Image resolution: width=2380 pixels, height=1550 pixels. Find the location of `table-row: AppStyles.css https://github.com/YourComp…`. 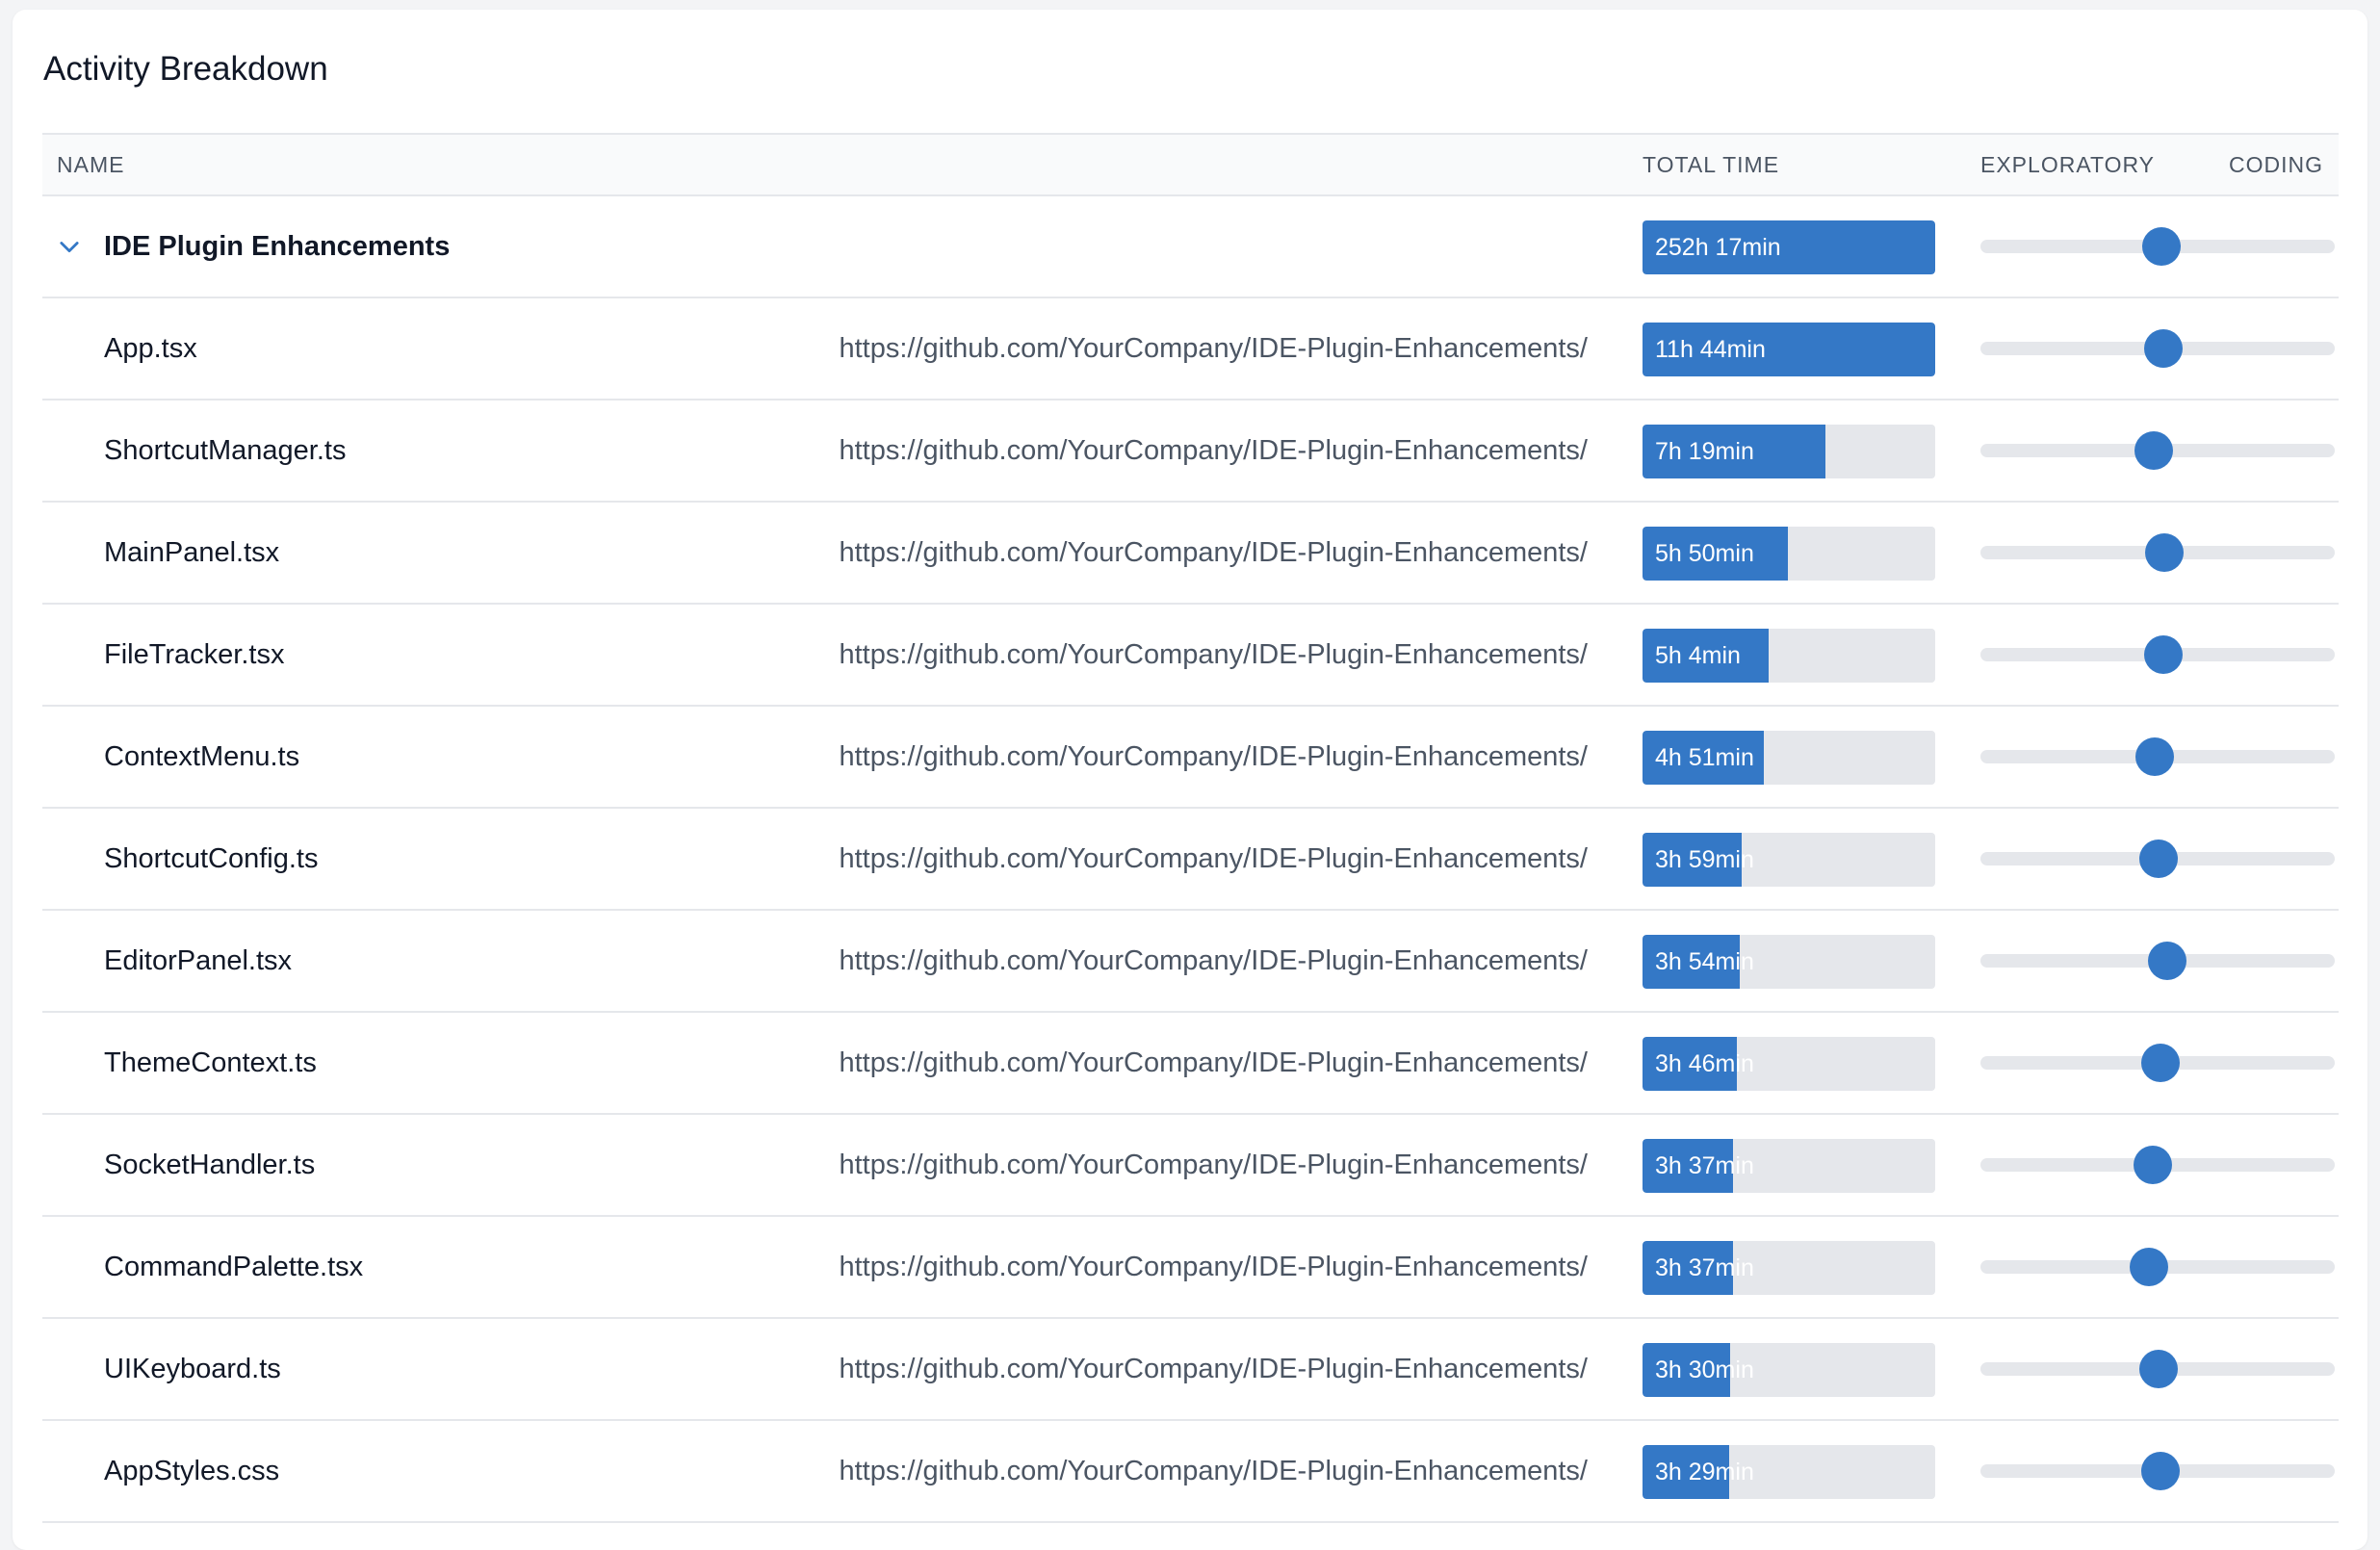

table-row: AppStyles.css https://github.com/YourComp… is located at coordinates (1191, 1472).